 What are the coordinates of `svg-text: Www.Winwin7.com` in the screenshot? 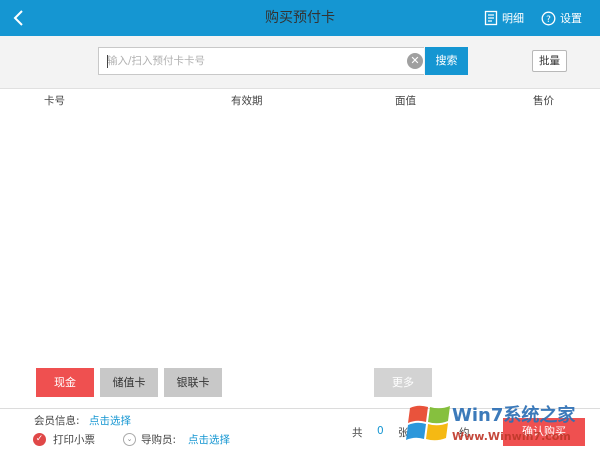 It's located at (511, 436).